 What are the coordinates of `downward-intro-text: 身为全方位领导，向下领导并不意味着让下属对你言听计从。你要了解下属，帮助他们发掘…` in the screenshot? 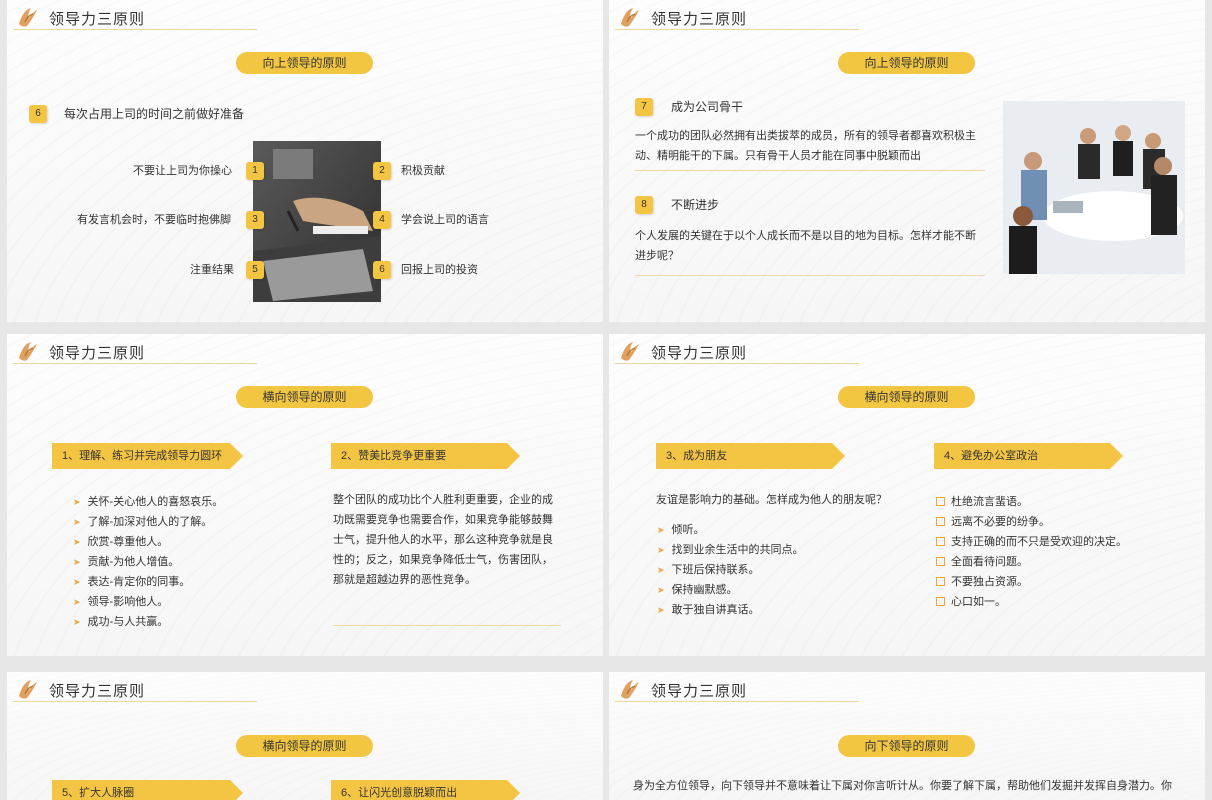 It's located at (902, 786).